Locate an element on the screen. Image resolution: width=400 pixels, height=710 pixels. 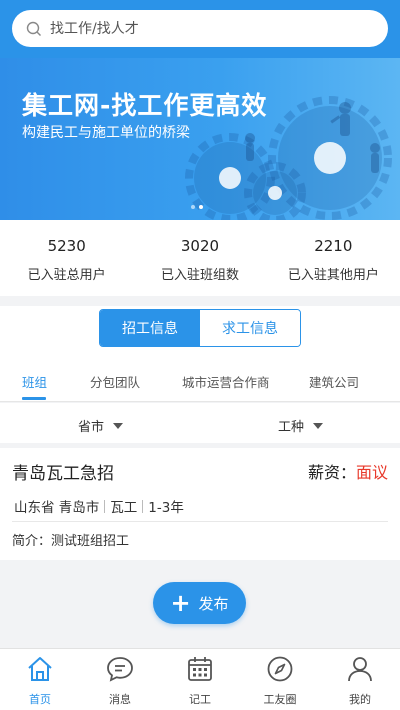
tabbar-label: 我的 is located at coordinates (360, 699).